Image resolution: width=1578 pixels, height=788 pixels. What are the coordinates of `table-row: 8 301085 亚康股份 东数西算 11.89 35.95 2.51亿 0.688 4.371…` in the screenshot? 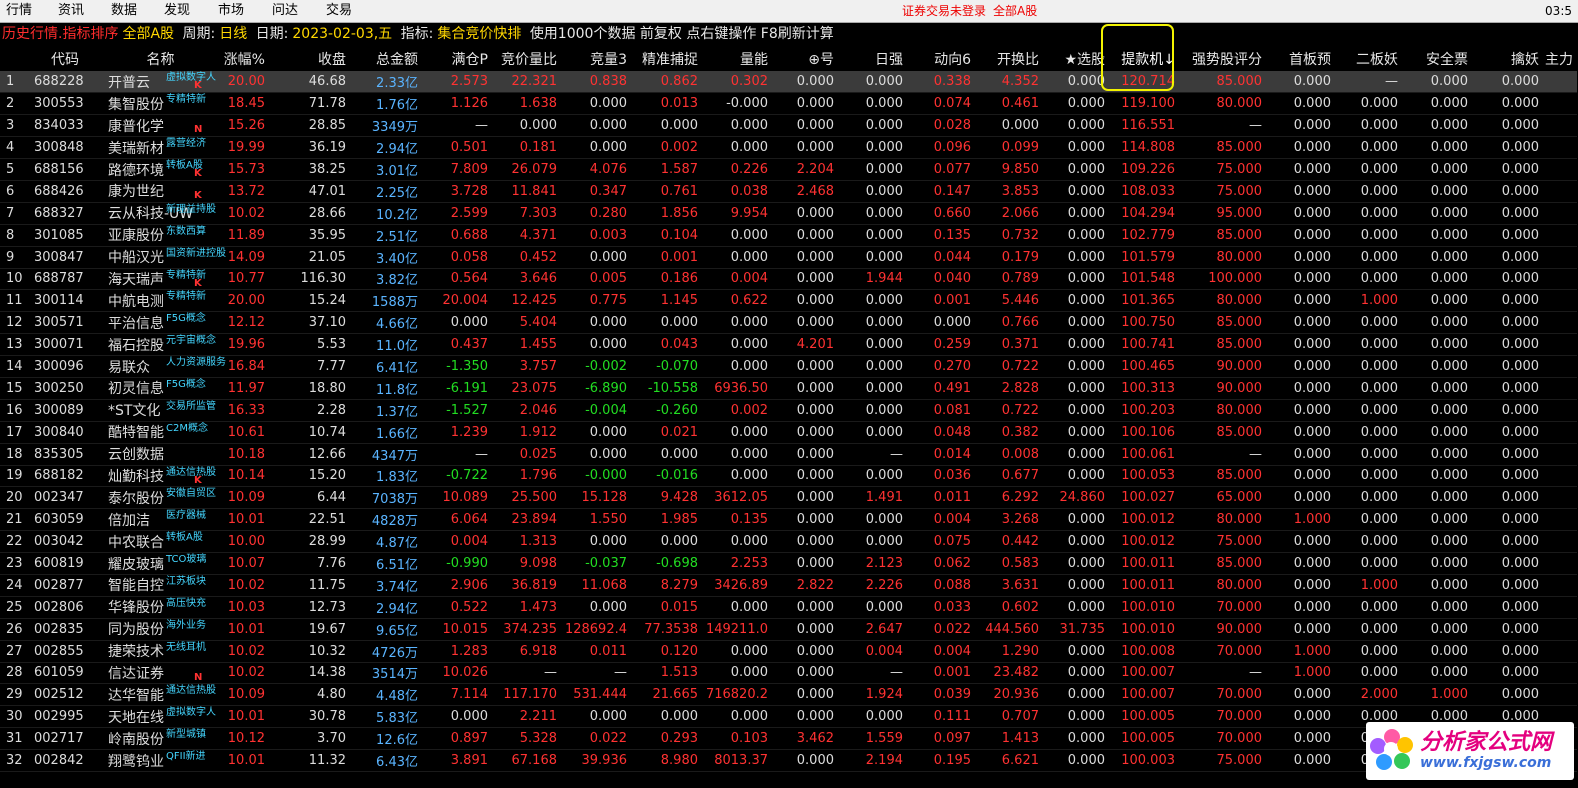 It's located at (788, 235).